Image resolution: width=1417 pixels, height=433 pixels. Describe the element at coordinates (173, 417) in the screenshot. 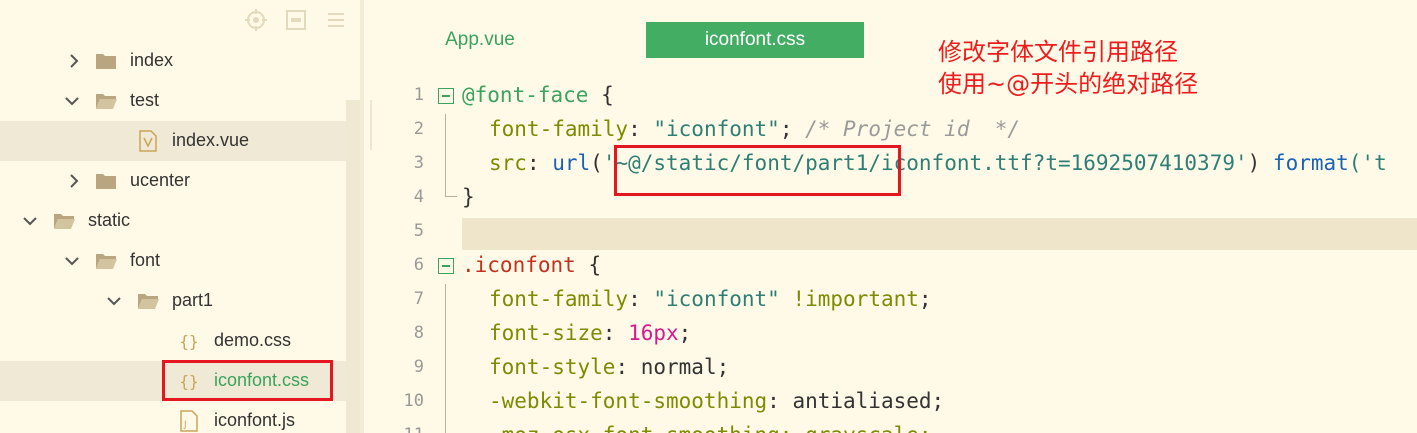

I see `tree-item-iconfont-js: J iconfont.js` at that location.